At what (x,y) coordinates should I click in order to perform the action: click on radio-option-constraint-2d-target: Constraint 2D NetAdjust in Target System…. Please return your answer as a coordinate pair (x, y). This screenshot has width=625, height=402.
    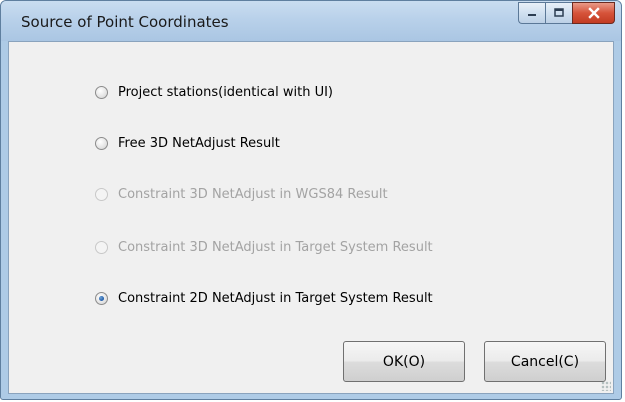
    Looking at the image, I should click on (264, 298).